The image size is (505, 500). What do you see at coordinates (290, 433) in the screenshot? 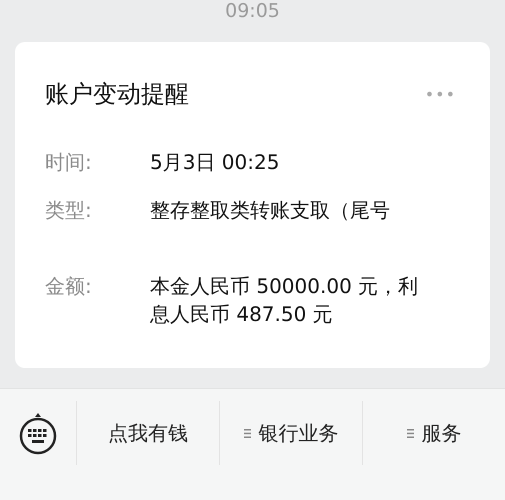
I see `menu-button: 银行业务` at bounding box center [290, 433].